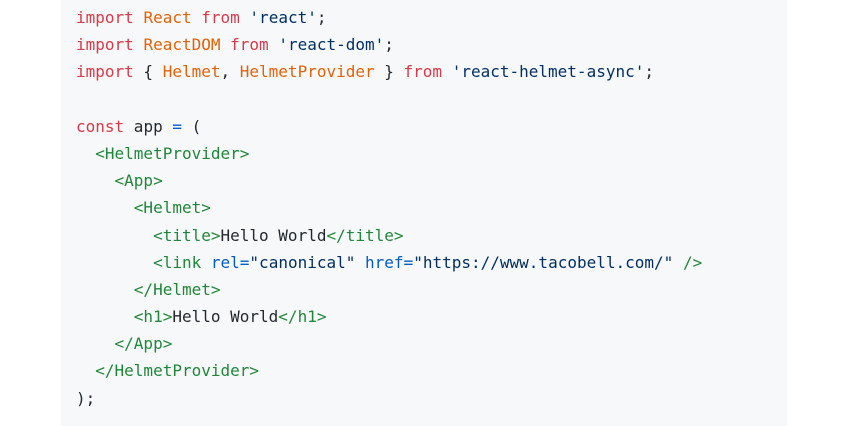 This screenshot has height=426, width=850. Describe the element at coordinates (431, 44) in the screenshot. I see `code-line: import ReactDOM from 'react-dom';` at that location.